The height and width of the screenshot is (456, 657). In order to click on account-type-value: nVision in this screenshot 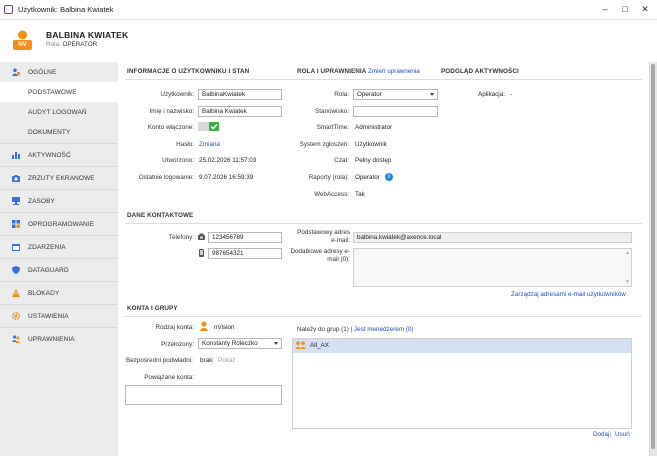, I will do `click(224, 327)`.